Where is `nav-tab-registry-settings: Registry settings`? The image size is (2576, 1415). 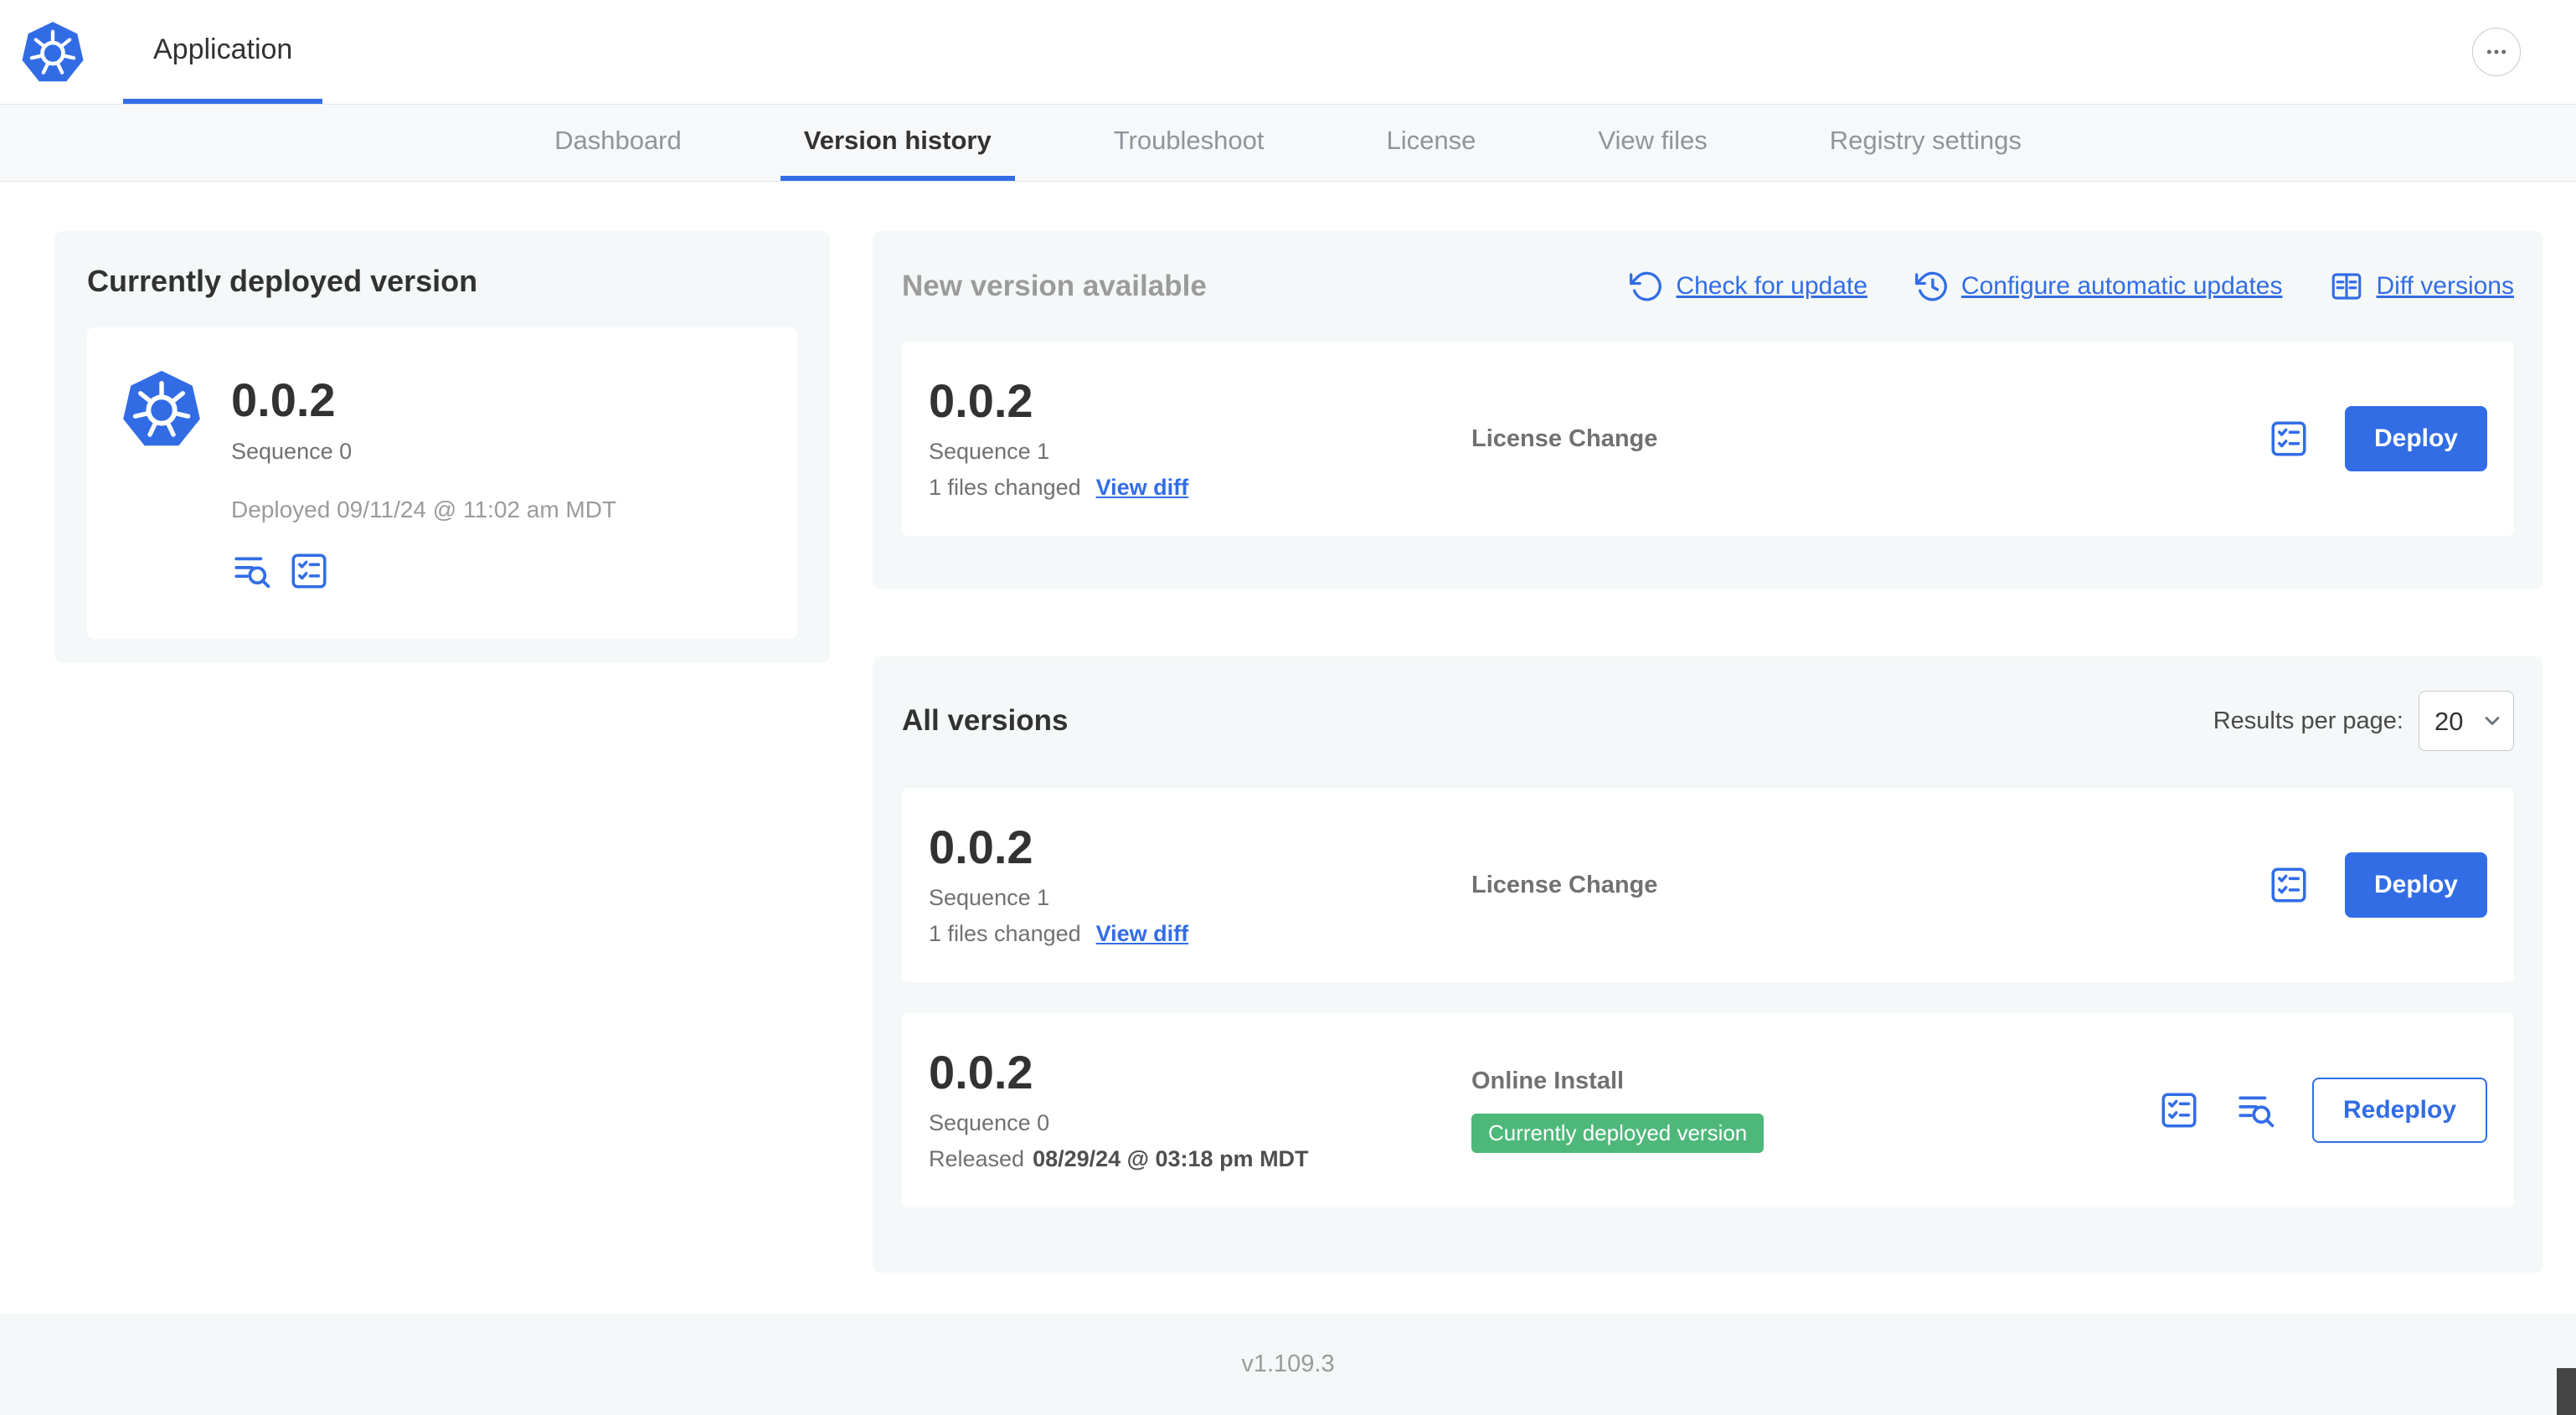 nav-tab-registry-settings: Registry settings is located at coordinates (1925, 143).